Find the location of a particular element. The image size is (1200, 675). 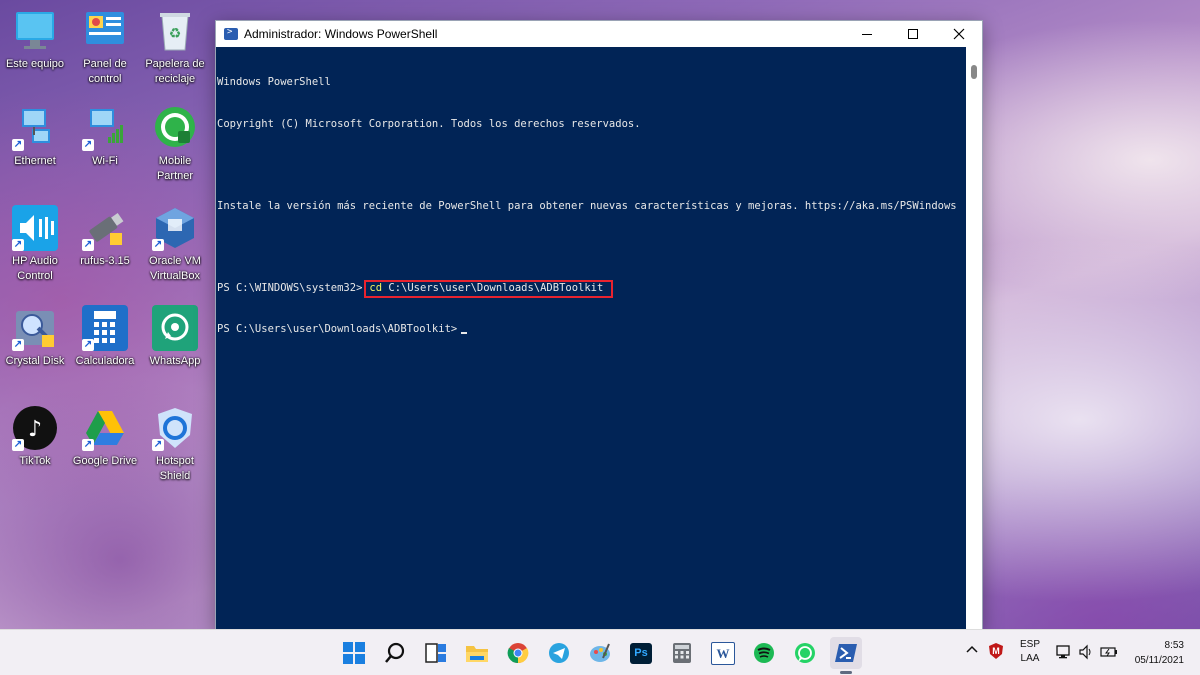

desktop-icon-label: Crystal Disk is located at coordinates (35, 361).